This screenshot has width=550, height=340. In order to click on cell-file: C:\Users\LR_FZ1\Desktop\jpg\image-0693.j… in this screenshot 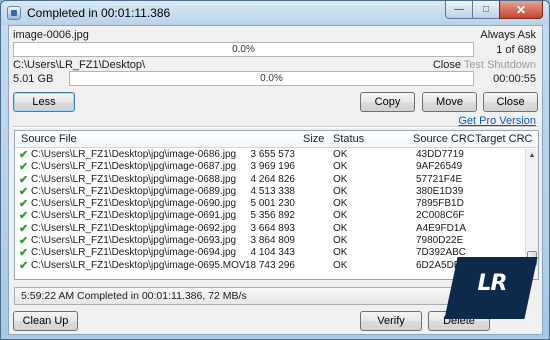, I will do `click(134, 241)`.